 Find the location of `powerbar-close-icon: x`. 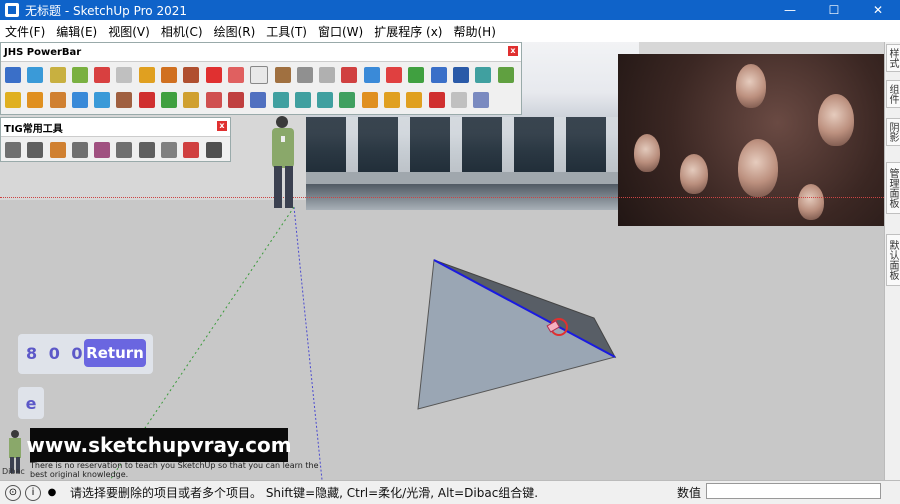

powerbar-close-icon: x is located at coordinates (513, 51).